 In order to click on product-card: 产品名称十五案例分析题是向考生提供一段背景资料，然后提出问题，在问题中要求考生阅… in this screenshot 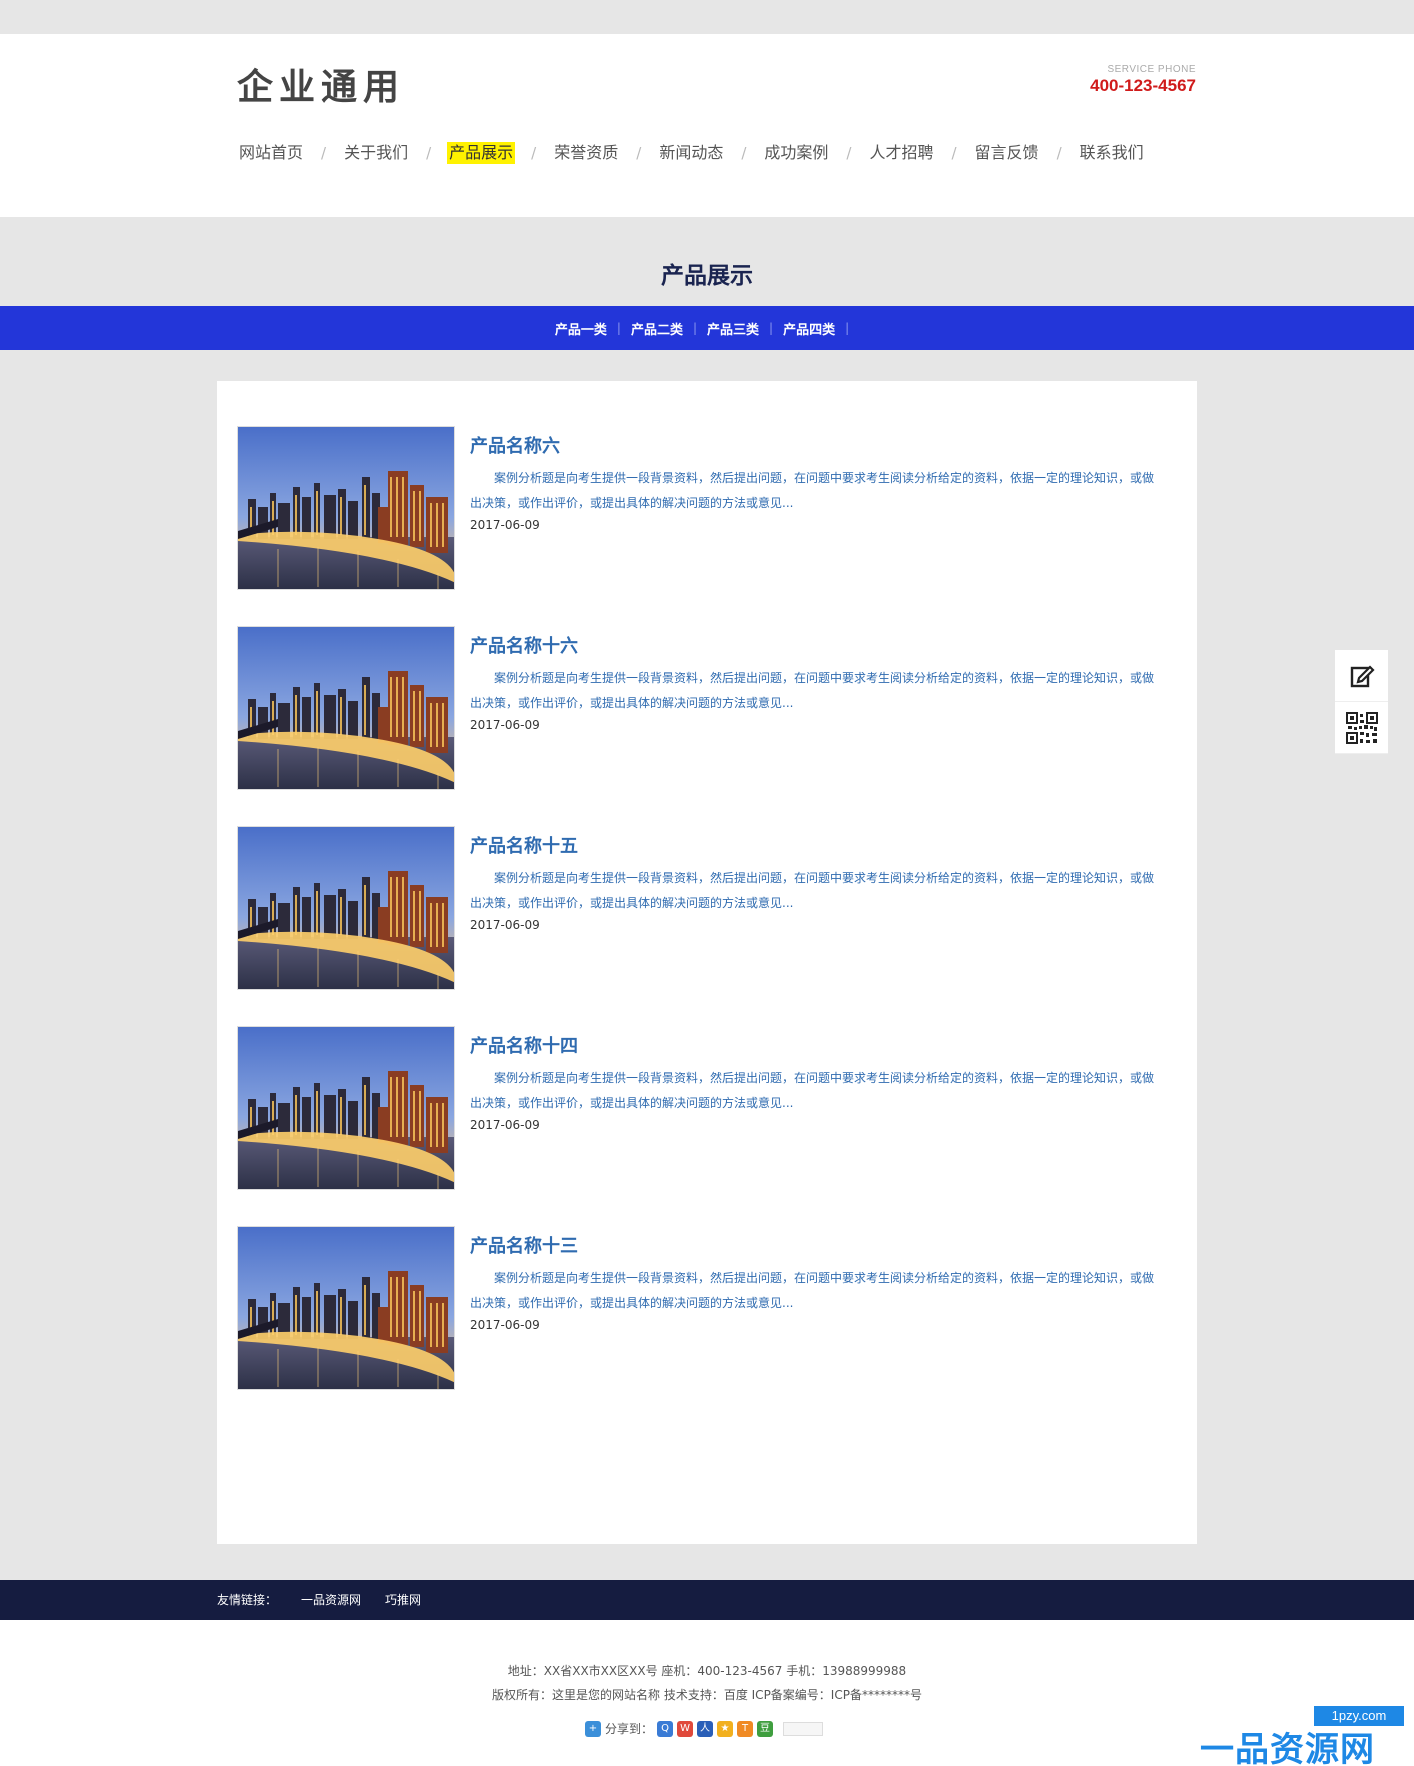, I will do `click(702, 908)`.